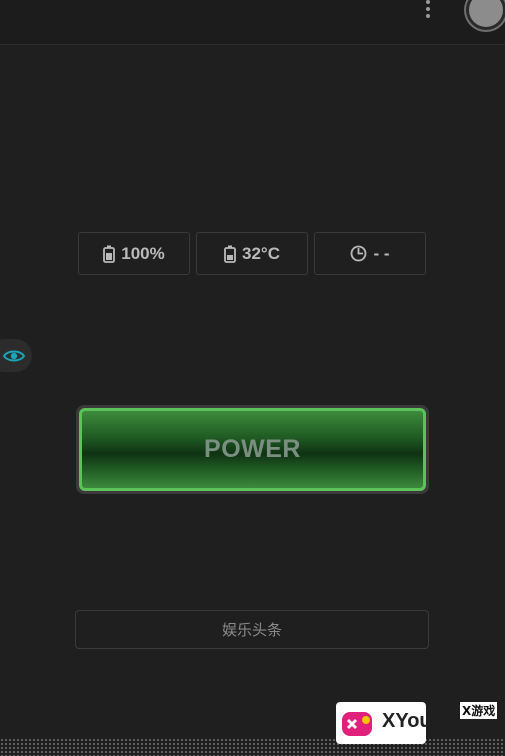  I want to click on timer-stat: - -, so click(370, 253).